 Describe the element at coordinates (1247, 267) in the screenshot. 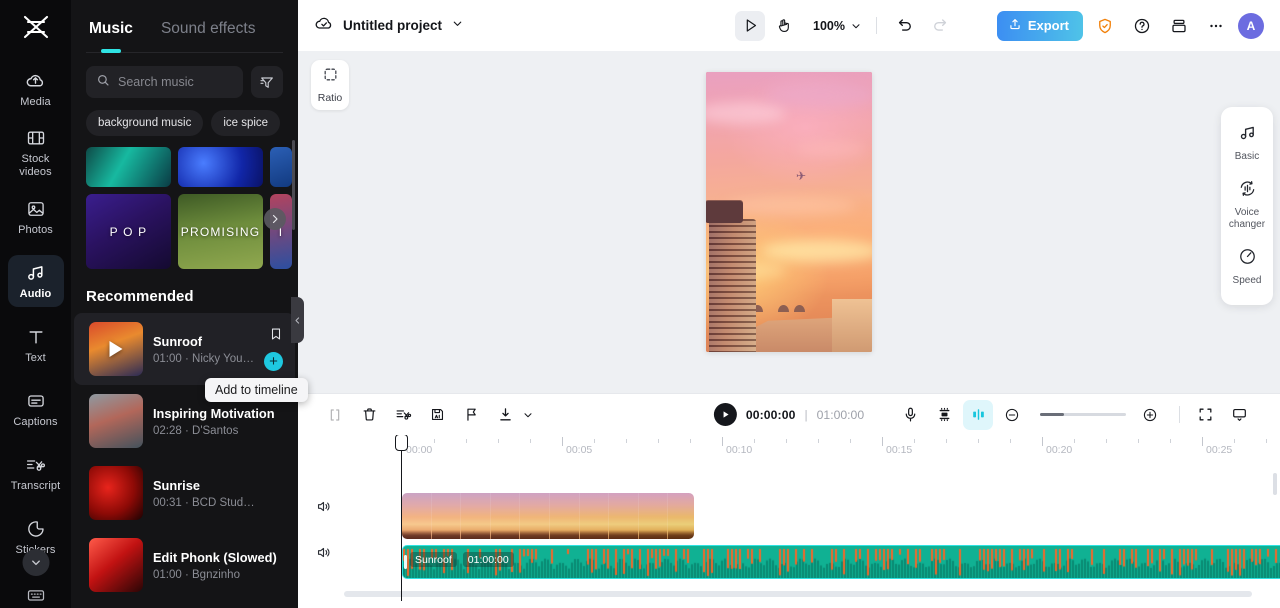

I see `panel-item-speed: Speed` at that location.